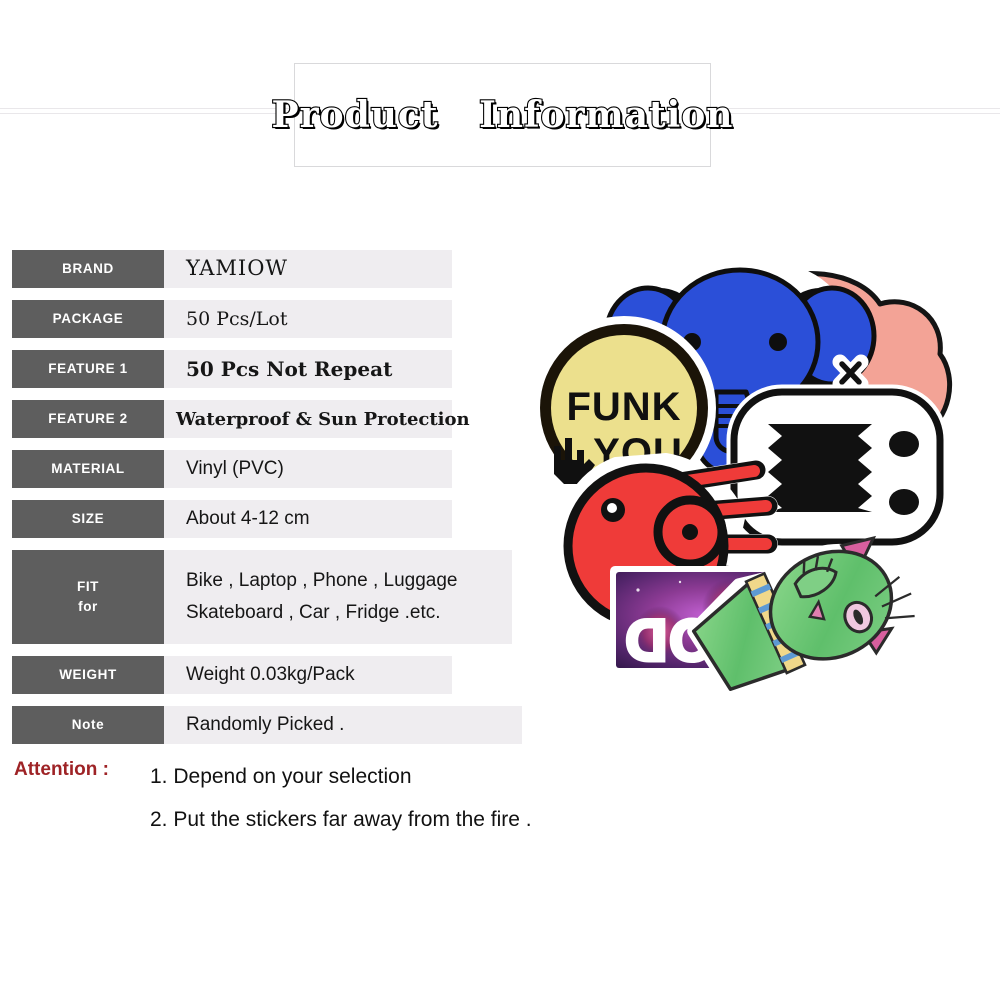 The image size is (1000, 1000). I want to click on spec-value-size: About 4-12 cm, so click(308, 519).